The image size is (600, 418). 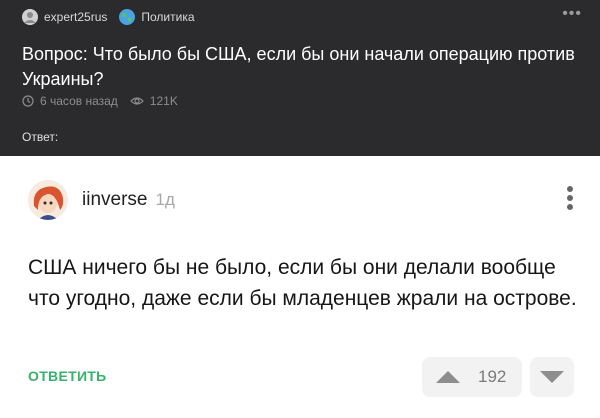 I want to click on time-ago: 6 часов назад, so click(x=79, y=101).